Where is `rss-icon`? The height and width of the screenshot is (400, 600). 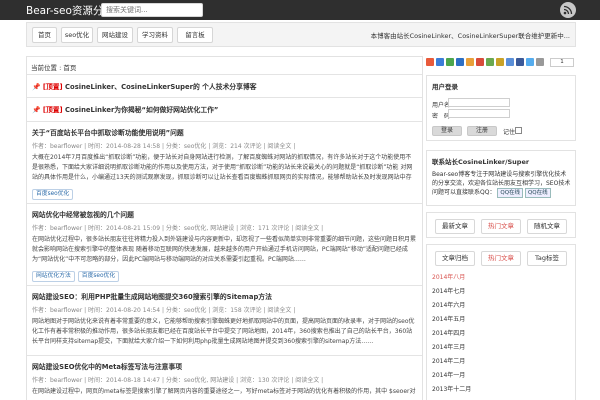
rss-icon is located at coordinates (568, 10).